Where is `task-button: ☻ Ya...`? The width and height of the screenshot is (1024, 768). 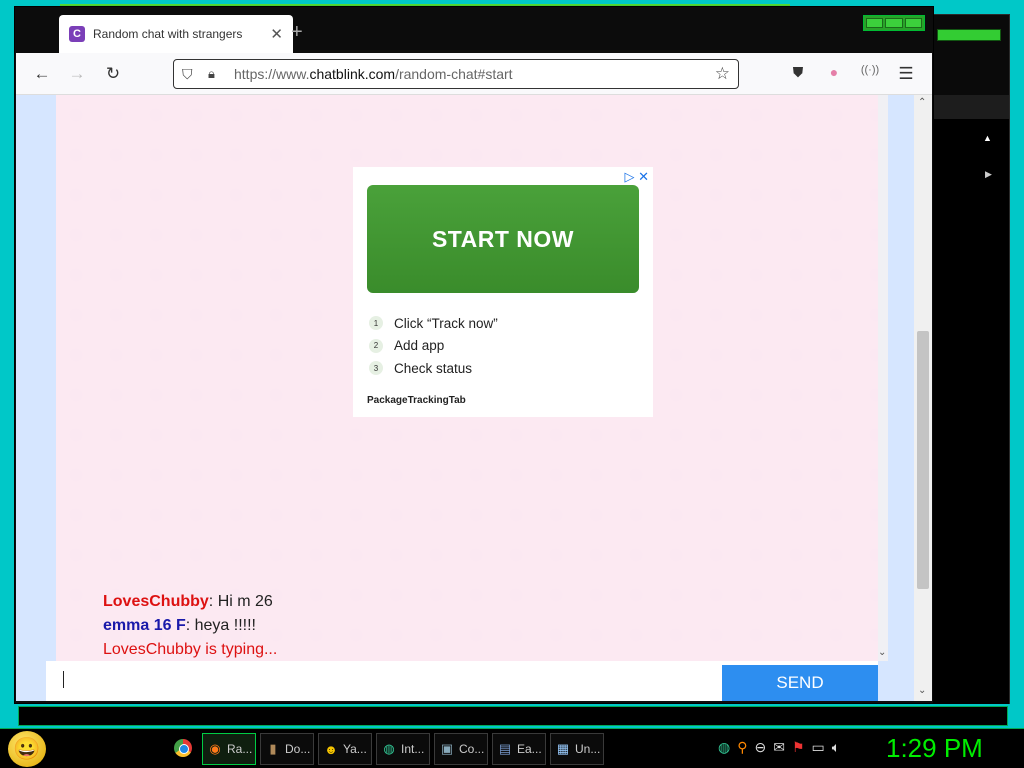
task-button: ☻ Ya... is located at coordinates (345, 749).